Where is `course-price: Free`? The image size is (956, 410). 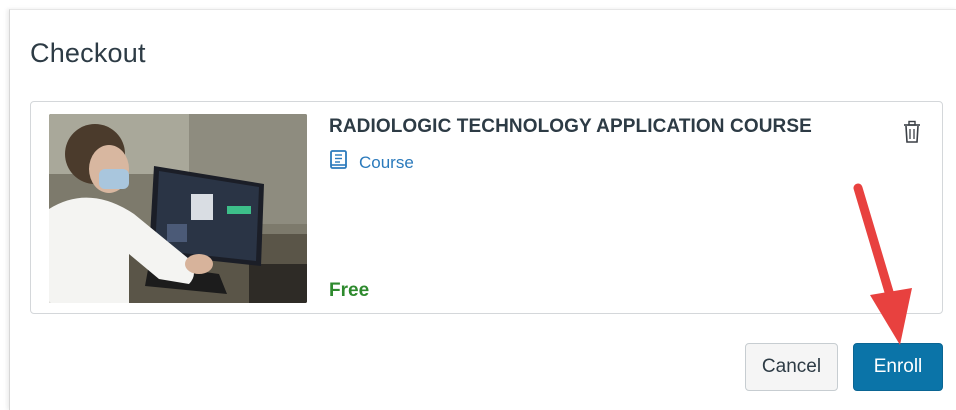 course-price: Free is located at coordinates (349, 290).